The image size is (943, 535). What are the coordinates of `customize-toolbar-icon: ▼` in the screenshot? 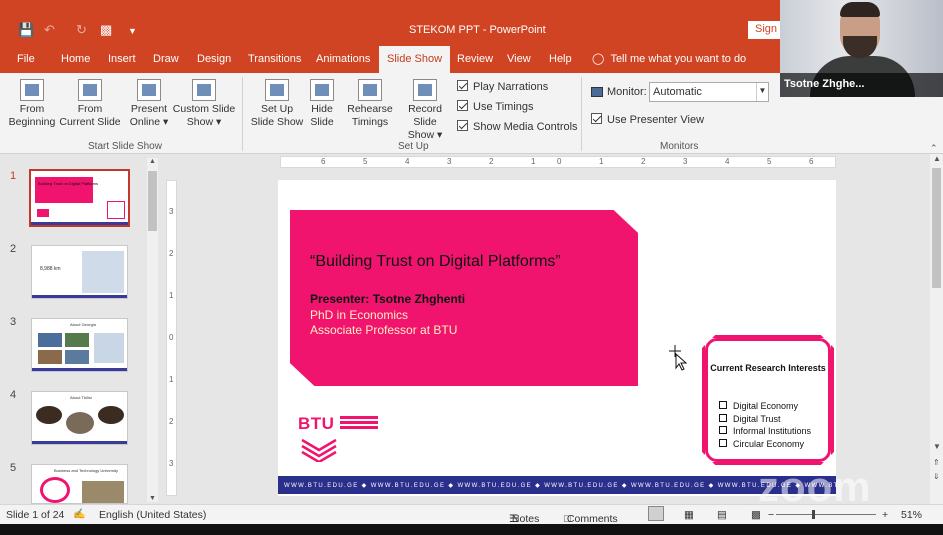 It's located at (132, 31).